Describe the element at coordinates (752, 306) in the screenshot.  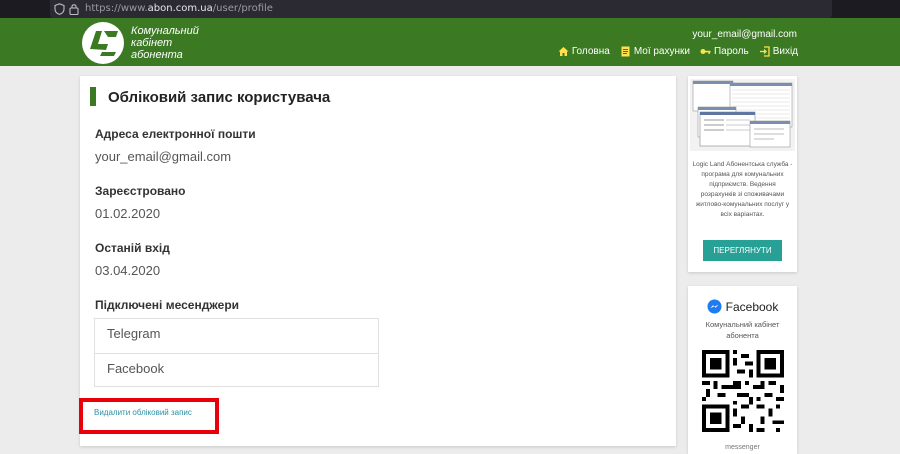
I see `facebook-title: Facebook` at that location.